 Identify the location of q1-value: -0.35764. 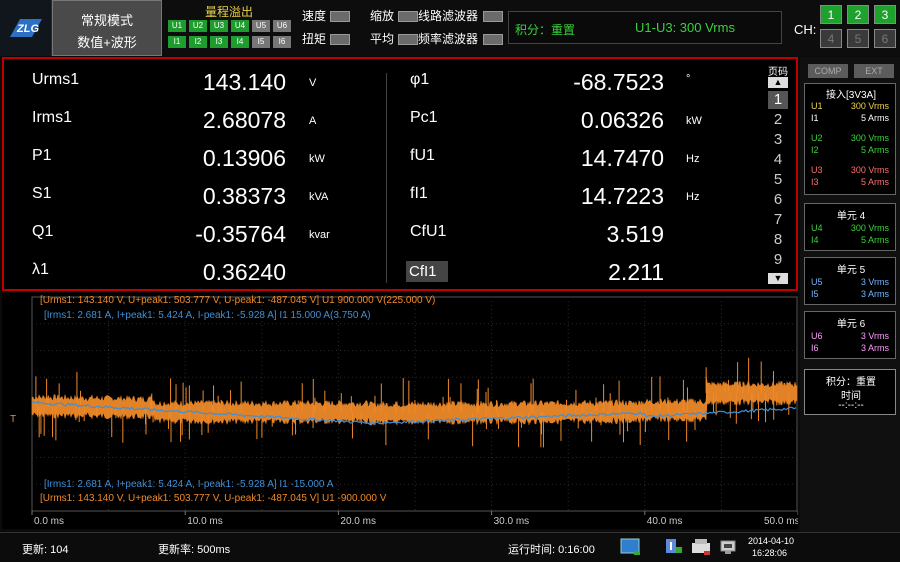
(240, 234).